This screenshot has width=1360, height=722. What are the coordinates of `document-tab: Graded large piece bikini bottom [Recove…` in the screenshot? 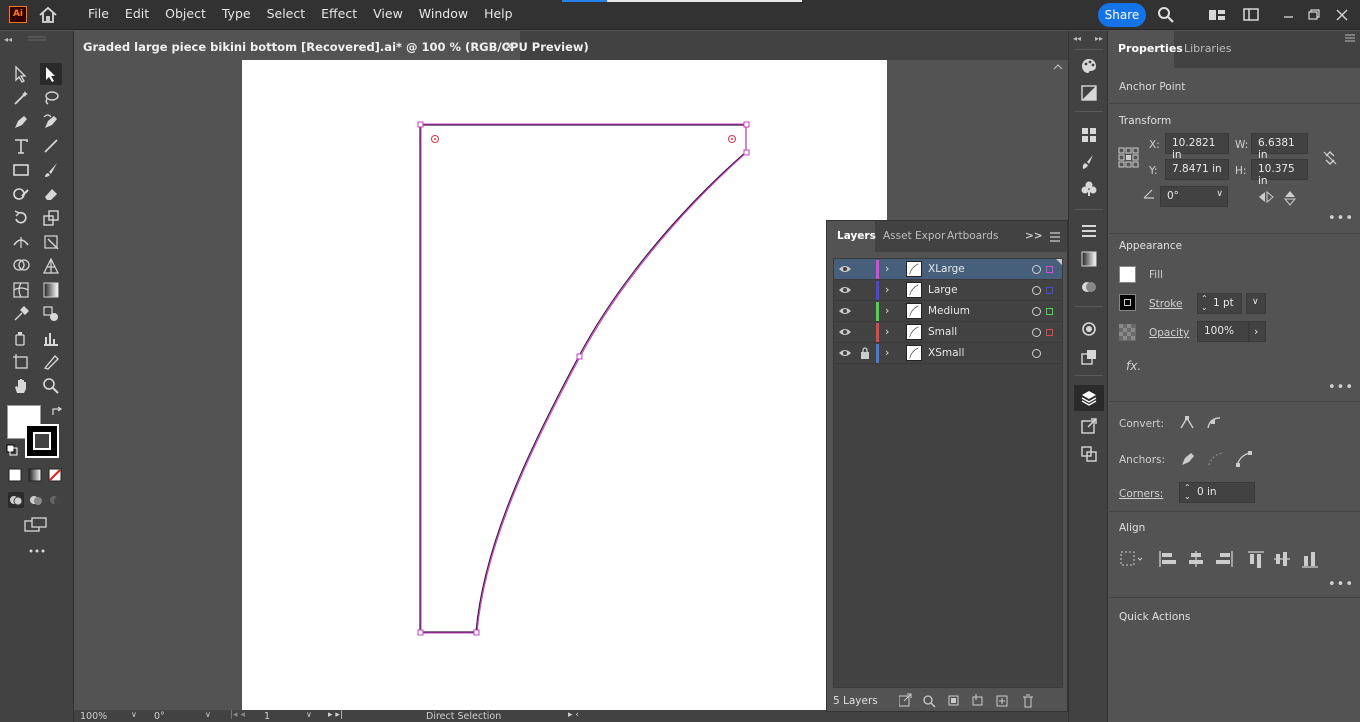 It's located at (331, 45).